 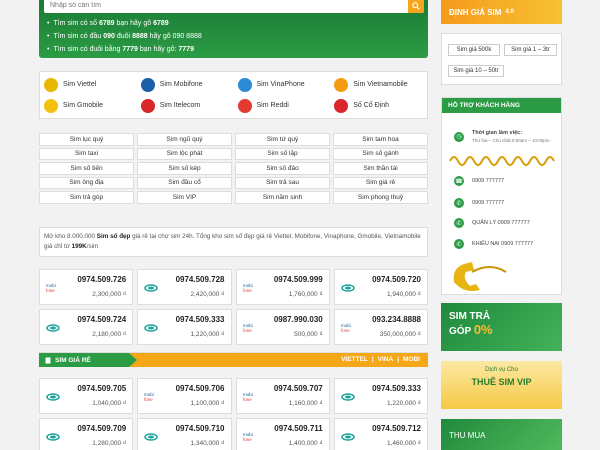 What do you see at coordinates (282, 84) in the screenshot?
I see `network-item: Sim VinaPhone` at bounding box center [282, 84].